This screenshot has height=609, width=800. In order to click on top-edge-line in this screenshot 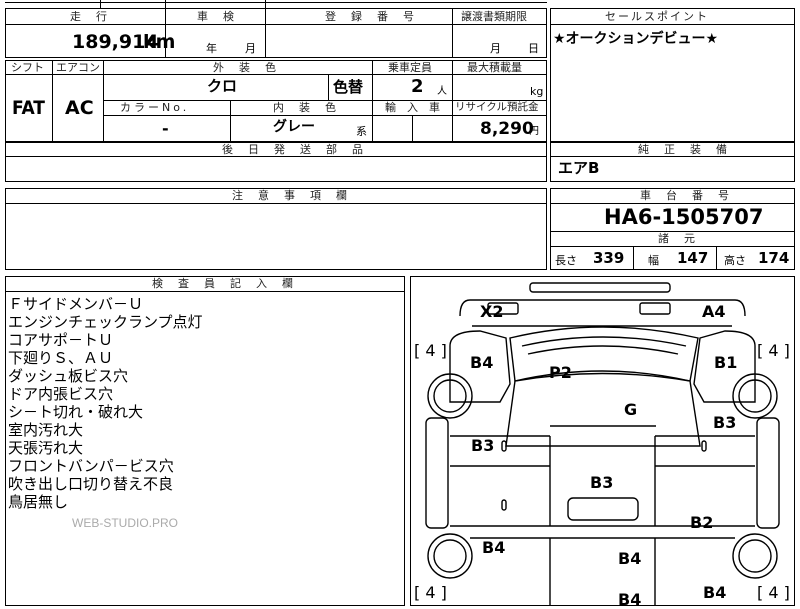, I will do `click(276, 2)`.